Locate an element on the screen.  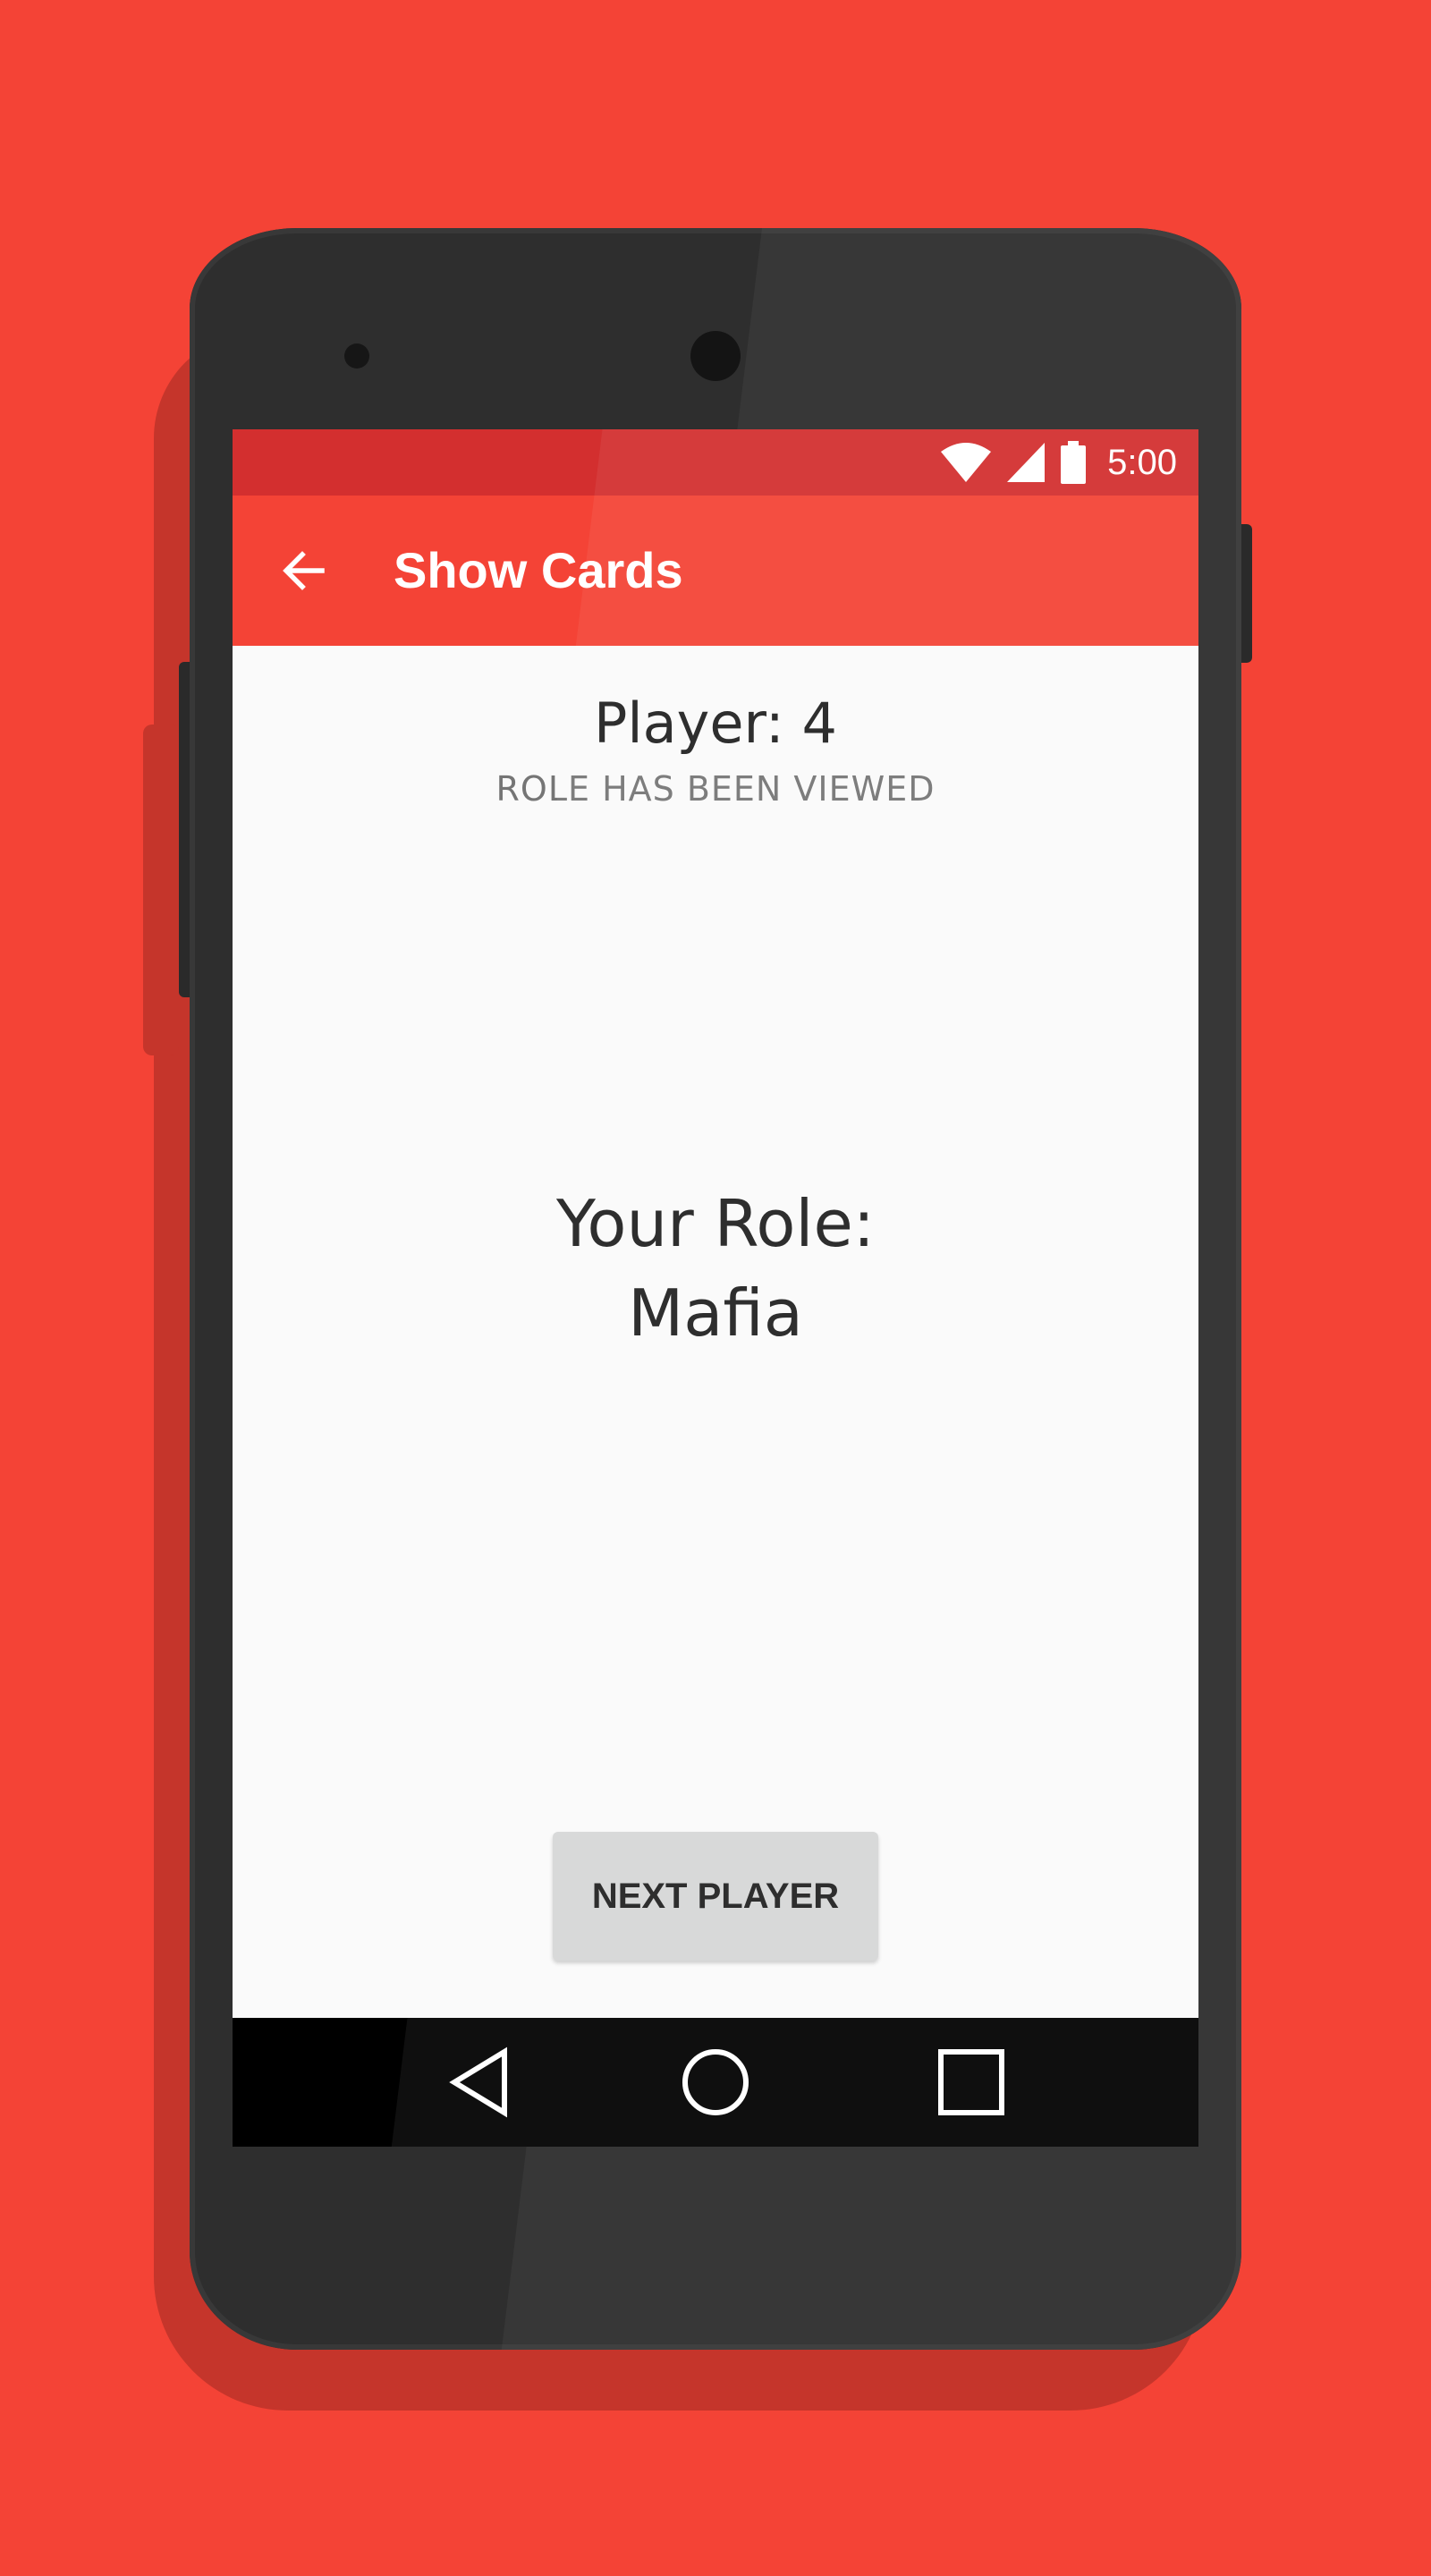
nav-bar is located at coordinates (716, 2082).